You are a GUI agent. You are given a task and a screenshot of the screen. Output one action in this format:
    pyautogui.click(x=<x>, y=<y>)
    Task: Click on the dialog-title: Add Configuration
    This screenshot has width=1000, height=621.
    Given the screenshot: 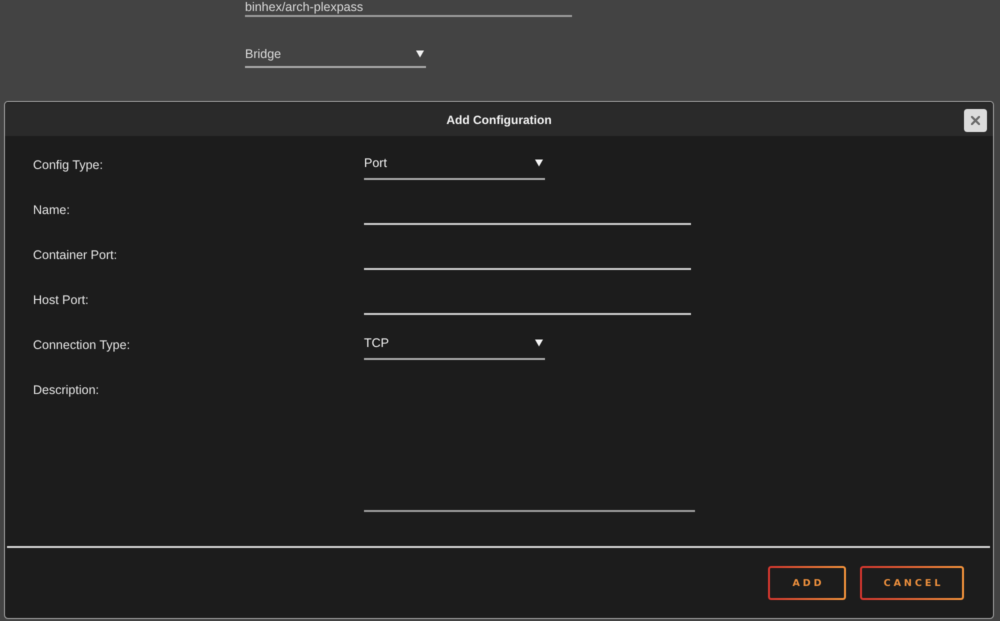 What is the action you would take?
    pyautogui.click(x=499, y=119)
    